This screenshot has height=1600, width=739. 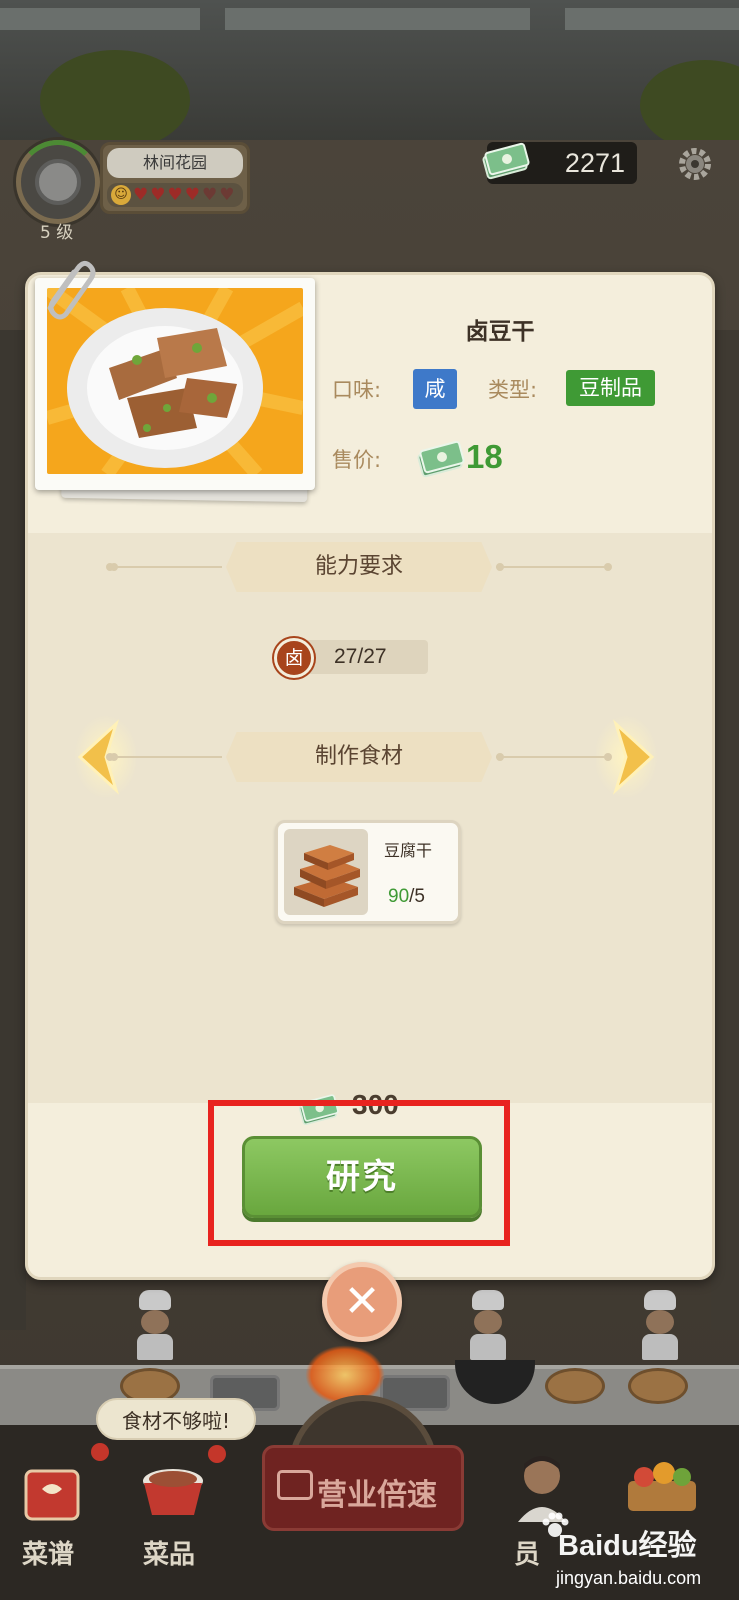 What do you see at coordinates (359, 757) in the screenshot?
I see `ingredients-heading: 制作食材` at bounding box center [359, 757].